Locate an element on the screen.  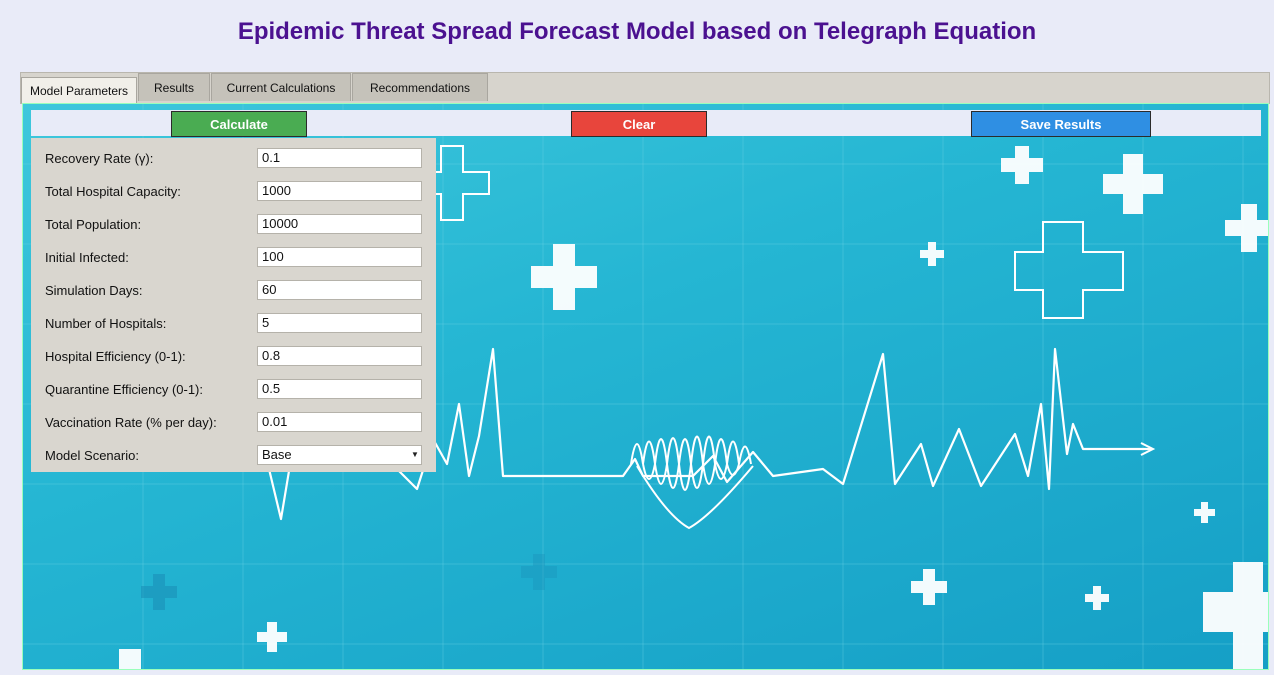
param-row-hospital-efficiency: Hospital Efficiency (0-1): 0.8 is located at coordinates (233, 356).